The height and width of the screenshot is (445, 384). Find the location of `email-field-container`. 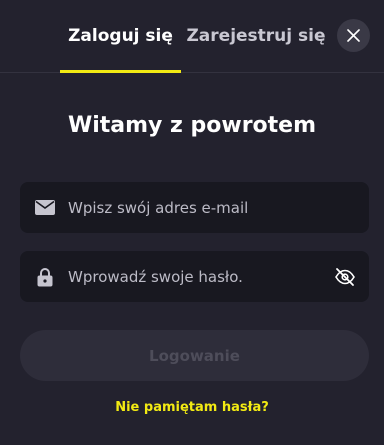

email-field-container is located at coordinates (194, 207).